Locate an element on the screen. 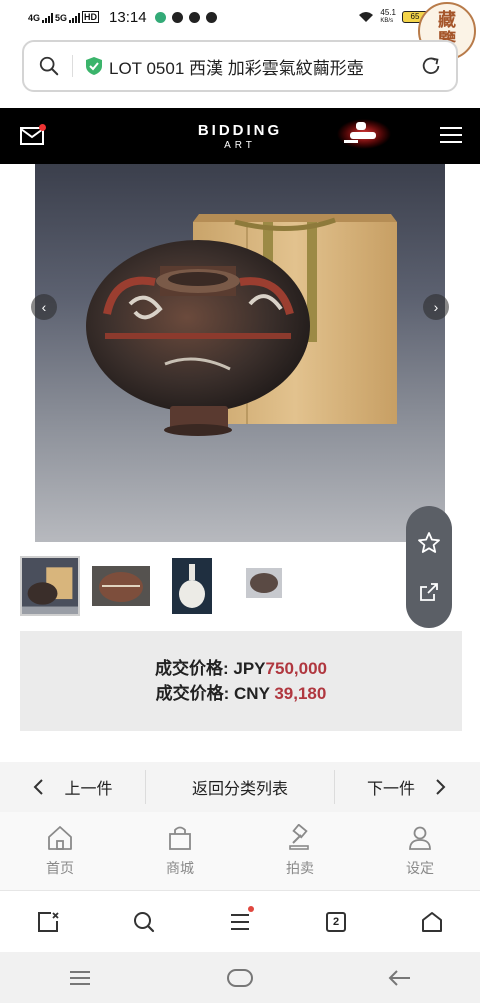  star-icon is located at coordinates (429, 543).